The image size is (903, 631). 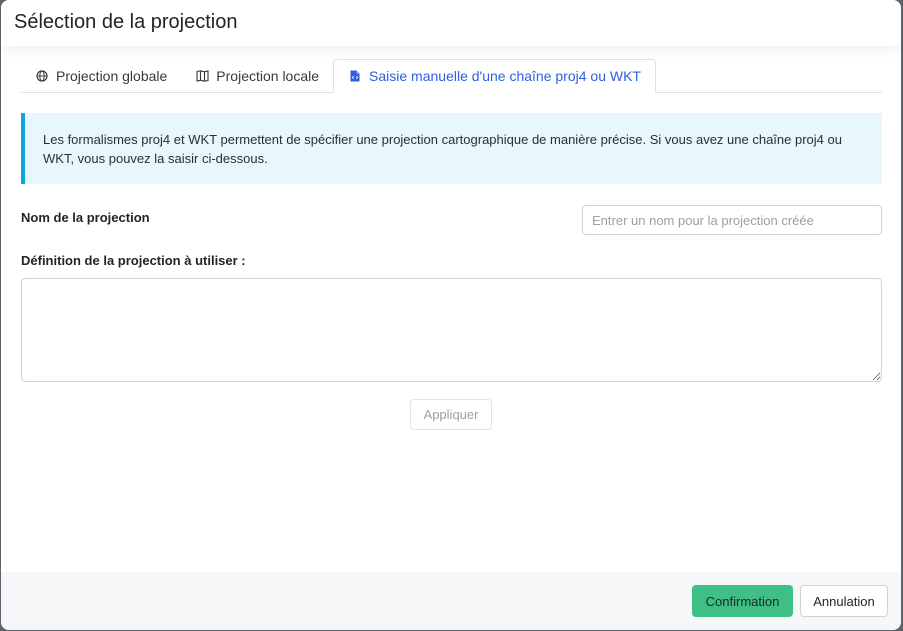 I want to click on dialog-footer: Confirmation Annulation, so click(x=451, y=601).